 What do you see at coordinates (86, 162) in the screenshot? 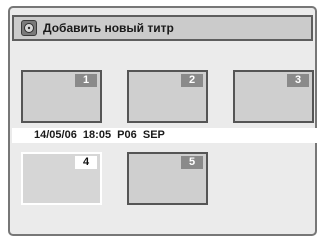
I see `thumbnail-number: 4` at bounding box center [86, 162].